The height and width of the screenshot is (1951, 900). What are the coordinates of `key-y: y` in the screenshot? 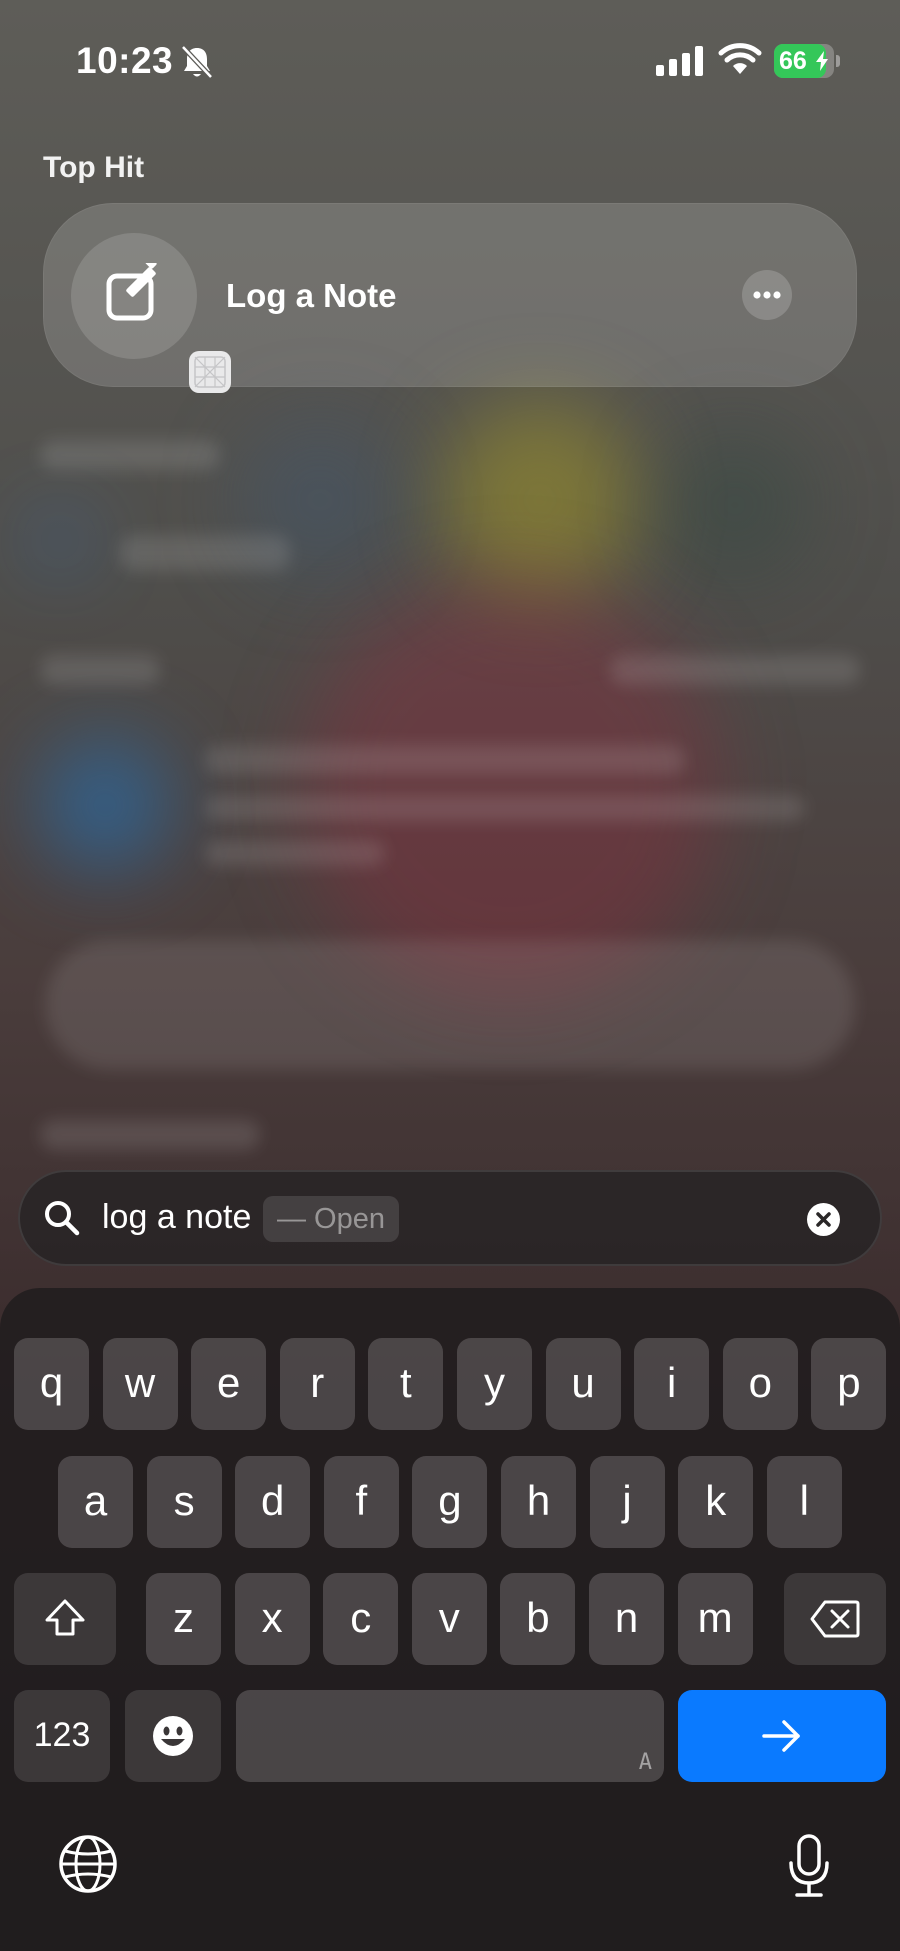 It's located at (494, 1384).